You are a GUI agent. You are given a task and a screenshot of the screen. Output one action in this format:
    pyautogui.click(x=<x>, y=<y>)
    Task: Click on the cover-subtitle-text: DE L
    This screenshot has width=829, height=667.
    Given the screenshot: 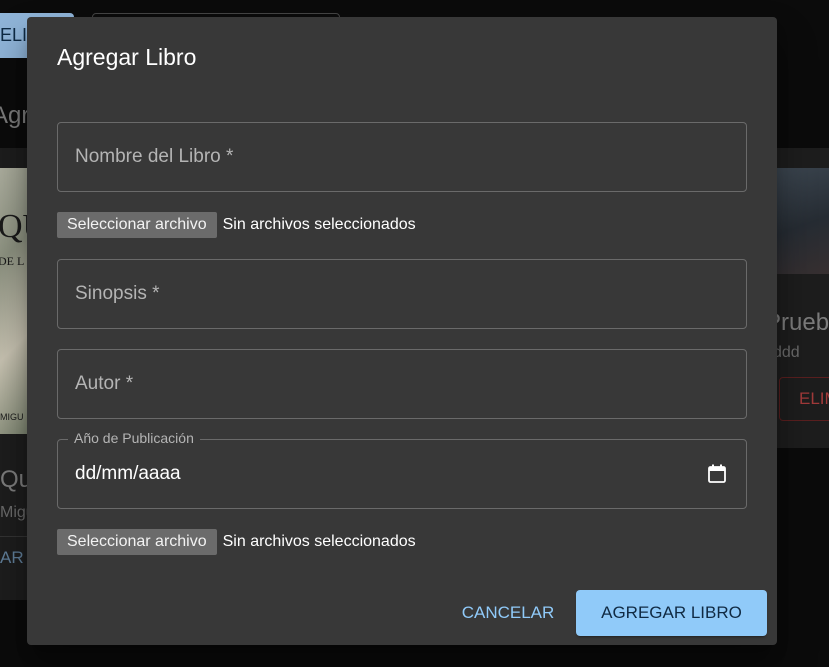 What is the action you would take?
    pyautogui.click(x=12, y=261)
    